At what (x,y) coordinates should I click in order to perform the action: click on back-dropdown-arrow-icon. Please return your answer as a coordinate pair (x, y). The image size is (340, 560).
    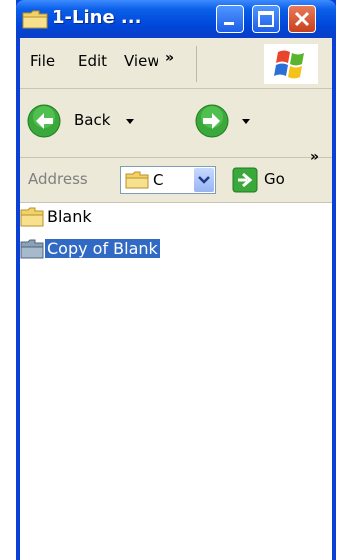
    Looking at the image, I should click on (130, 121).